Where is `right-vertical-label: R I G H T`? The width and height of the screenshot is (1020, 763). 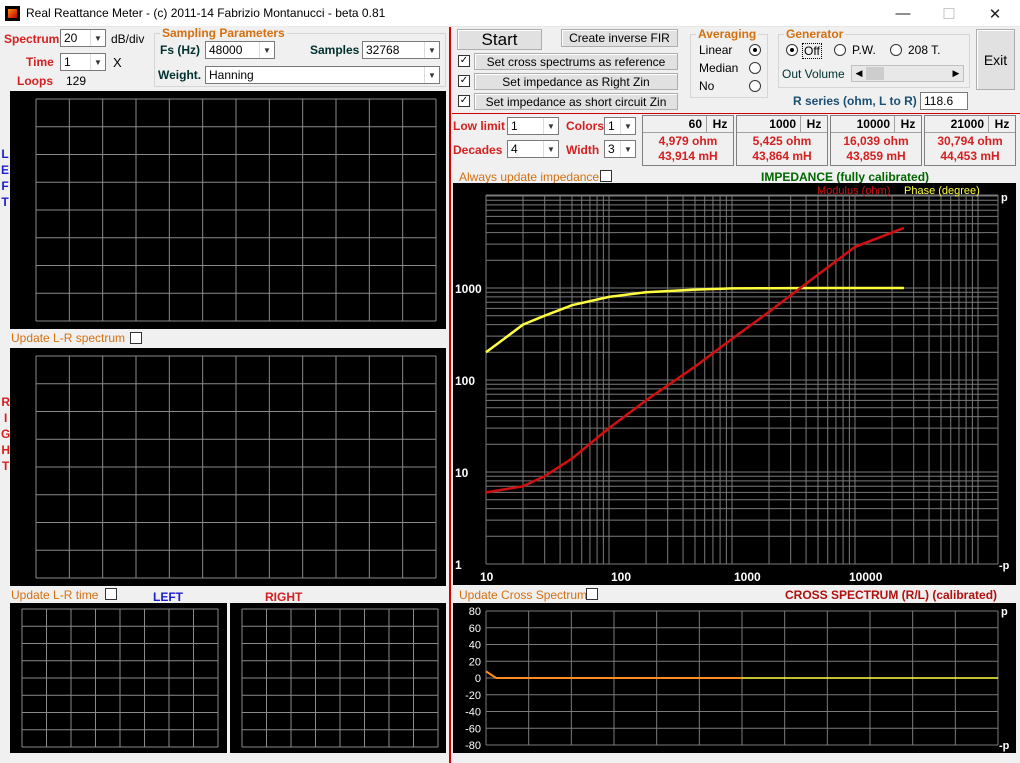 right-vertical-label: R I G H T is located at coordinates (5, 434).